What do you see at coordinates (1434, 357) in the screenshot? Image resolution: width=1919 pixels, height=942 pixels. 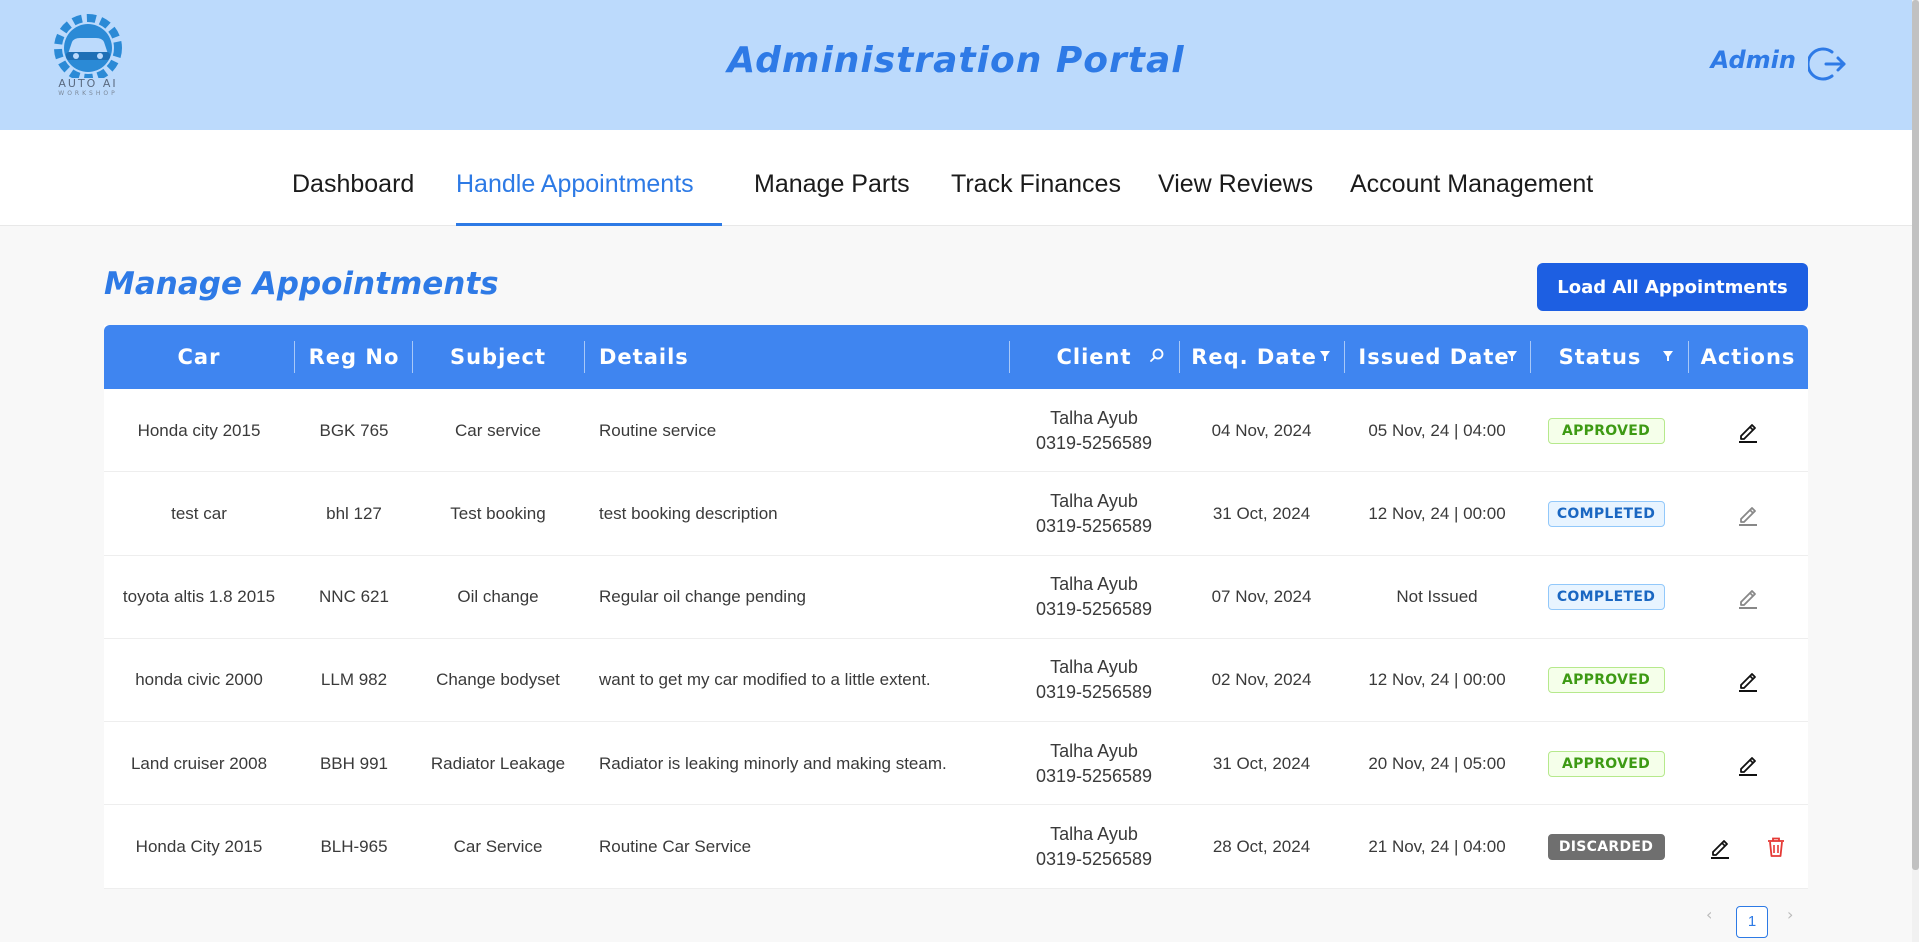 I see `column-header-issued-date: Issued Date` at bounding box center [1434, 357].